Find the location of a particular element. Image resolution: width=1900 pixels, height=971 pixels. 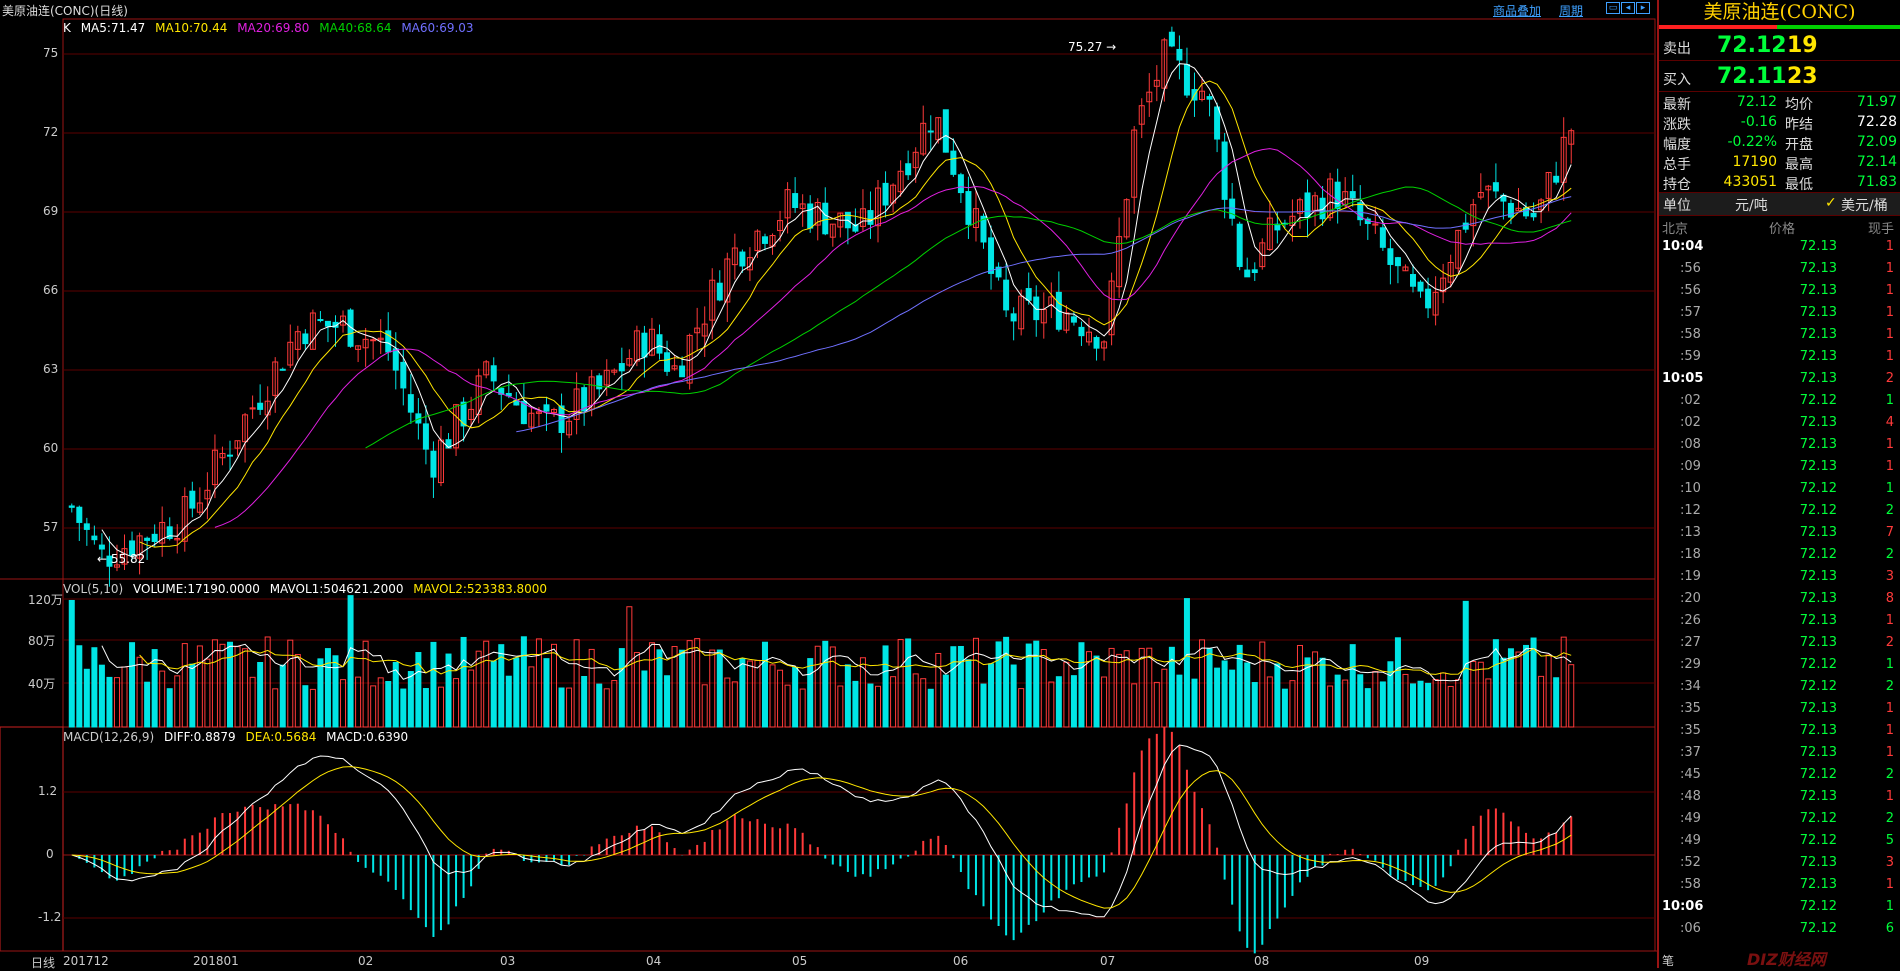

macd-value: MACD:0.6390 is located at coordinates (367, 737).